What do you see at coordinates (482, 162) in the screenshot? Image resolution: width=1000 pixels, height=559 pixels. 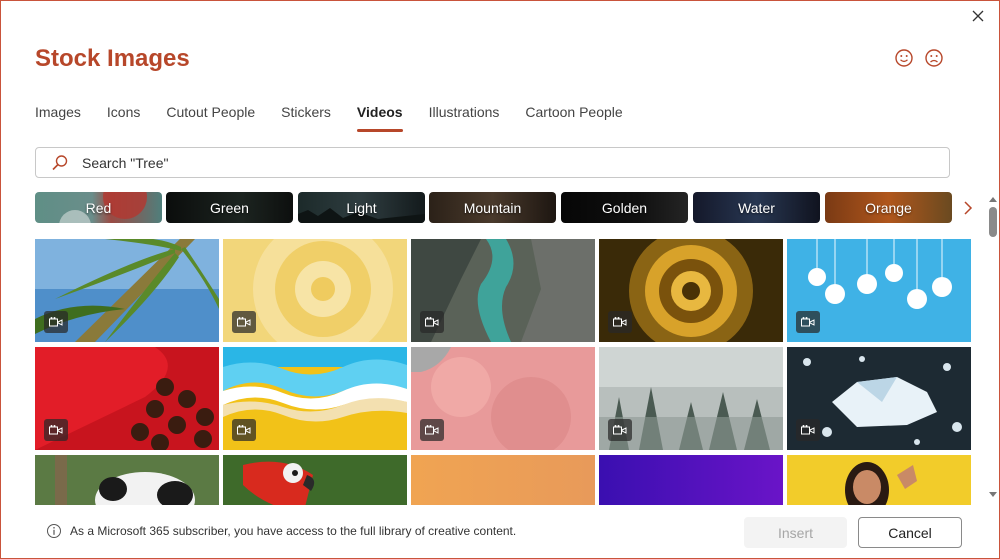 I see `search-input` at bounding box center [482, 162].